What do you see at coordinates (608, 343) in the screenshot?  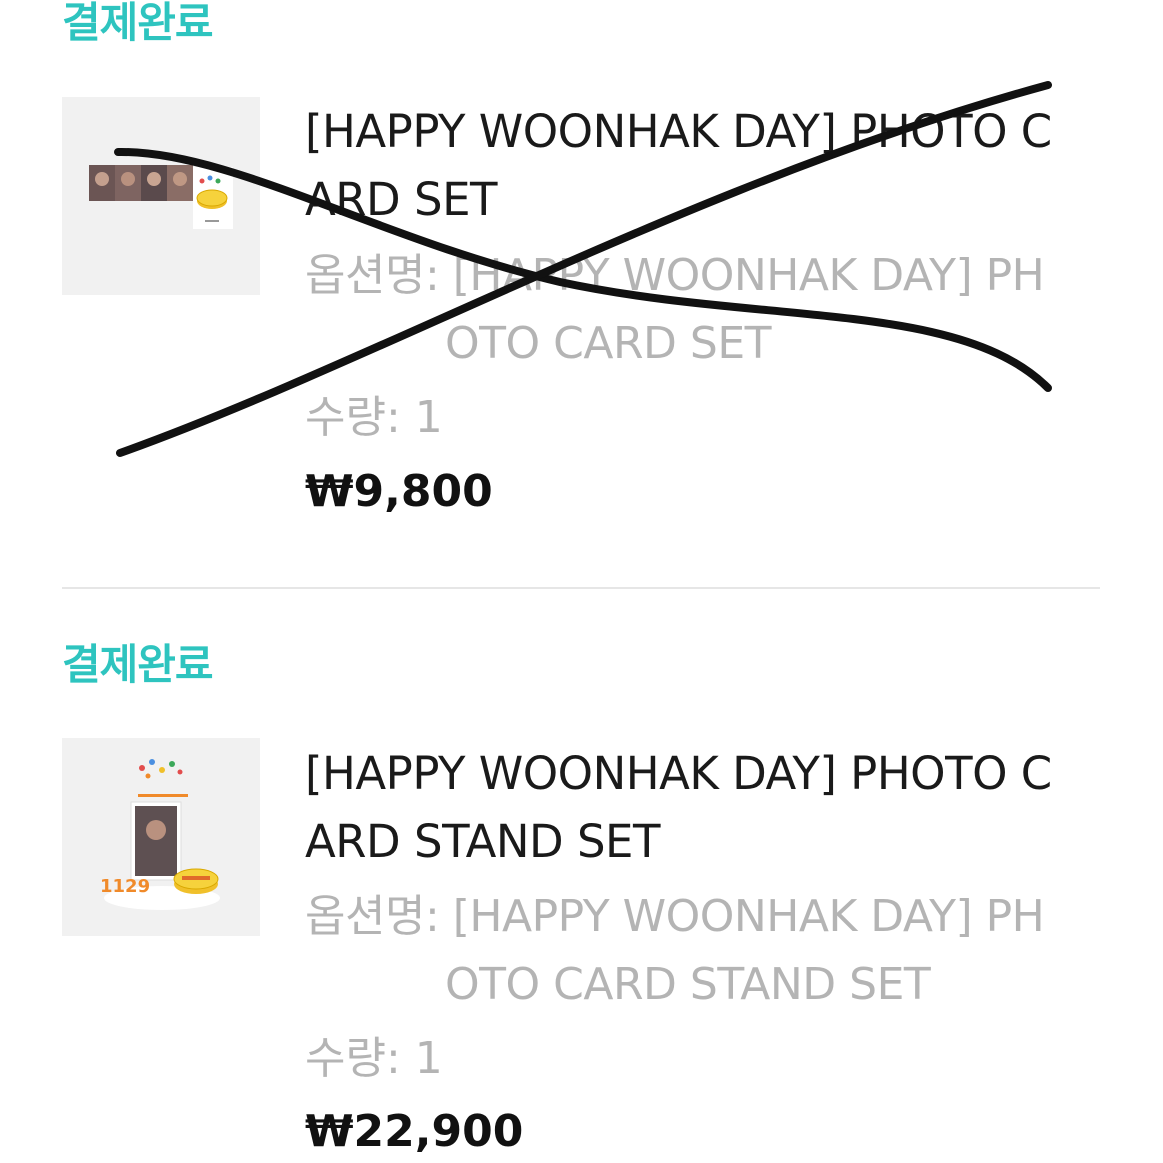 I see `option-value-continued: OTO CARD SET` at bounding box center [608, 343].